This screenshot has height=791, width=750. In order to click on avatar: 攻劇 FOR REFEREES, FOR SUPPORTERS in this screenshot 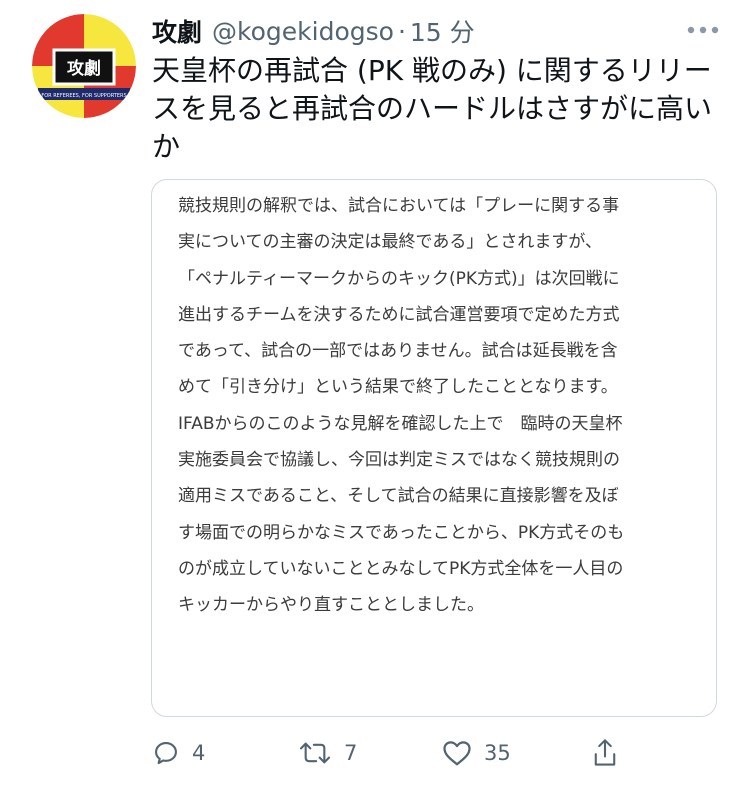, I will do `click(84, 66)`.